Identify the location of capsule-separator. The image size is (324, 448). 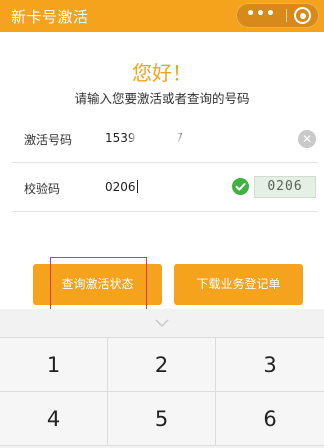
(286, 15).